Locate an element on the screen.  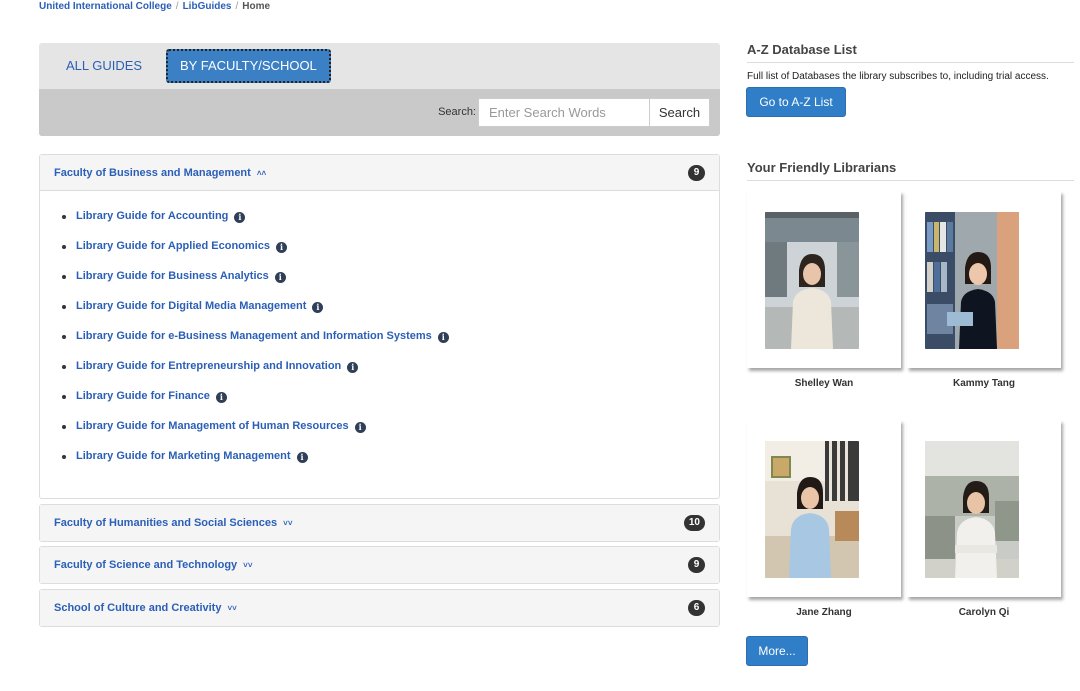
guide-link: Library Guide for Applied Economics is located at coordinates (173, 246).